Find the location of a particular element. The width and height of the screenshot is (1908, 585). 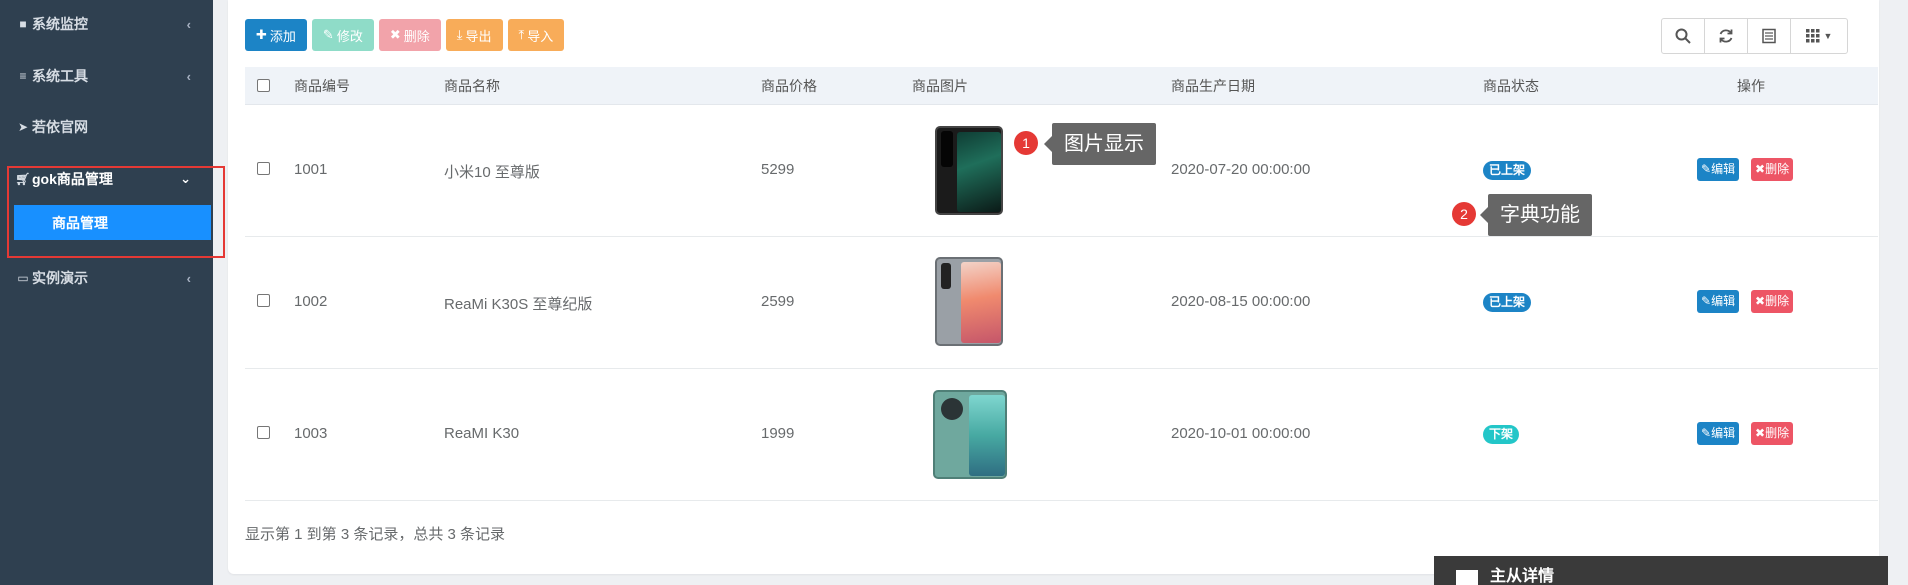

sidebar-item-label: 实例演示 is located at coordinates (60, 278).